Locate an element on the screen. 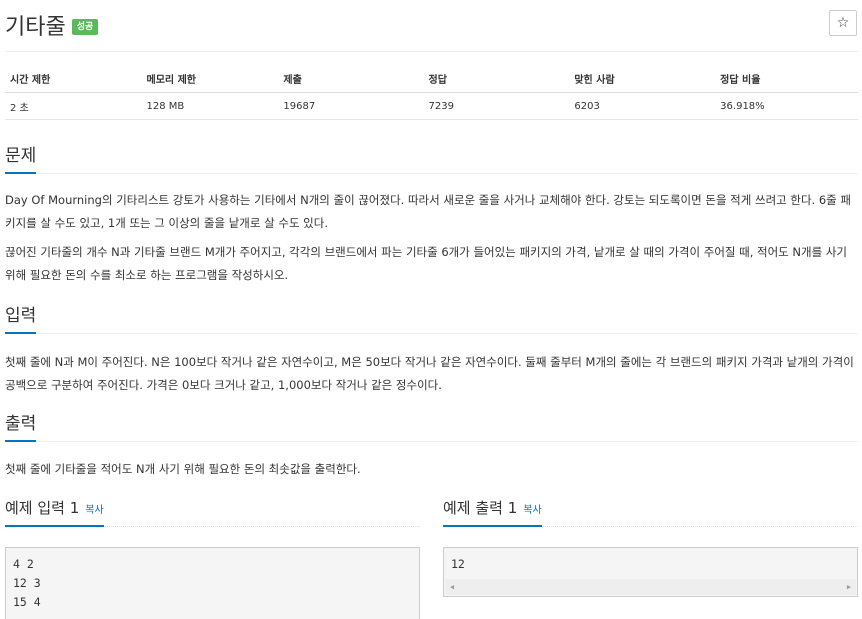 Image resolution: width=862 pixels, height=619 pixels. horizontal-scrollbar: ◀ ▶ is located at coordinates (650, 587).